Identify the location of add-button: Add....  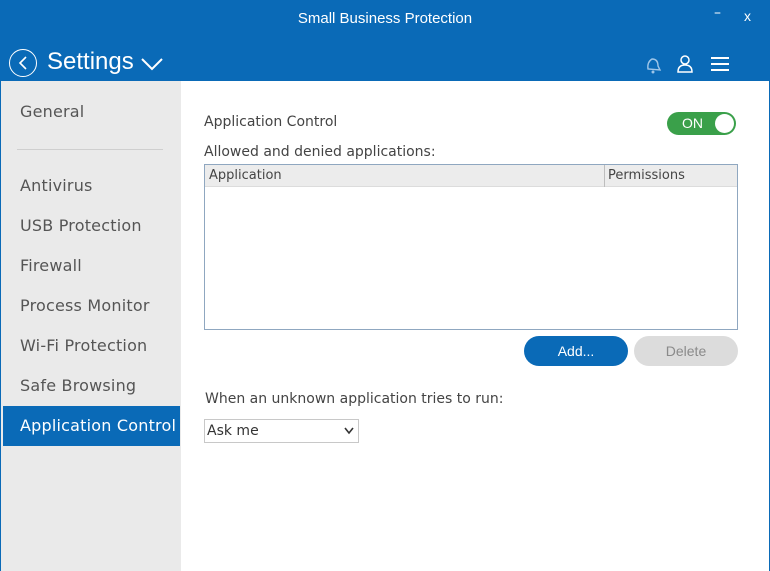
(576, 351).